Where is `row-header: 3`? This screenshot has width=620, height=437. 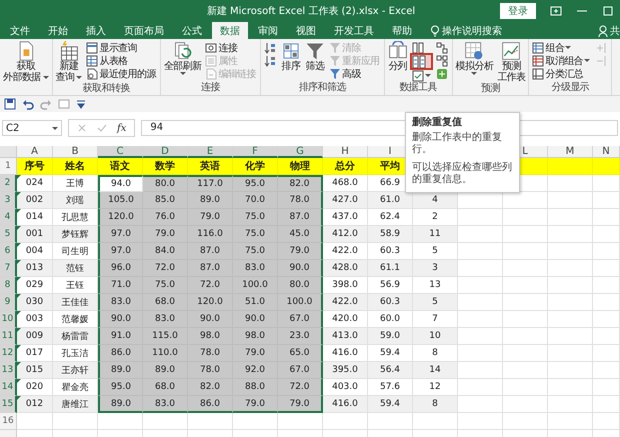
row-header: 3 is located at coordinates (8, 200).